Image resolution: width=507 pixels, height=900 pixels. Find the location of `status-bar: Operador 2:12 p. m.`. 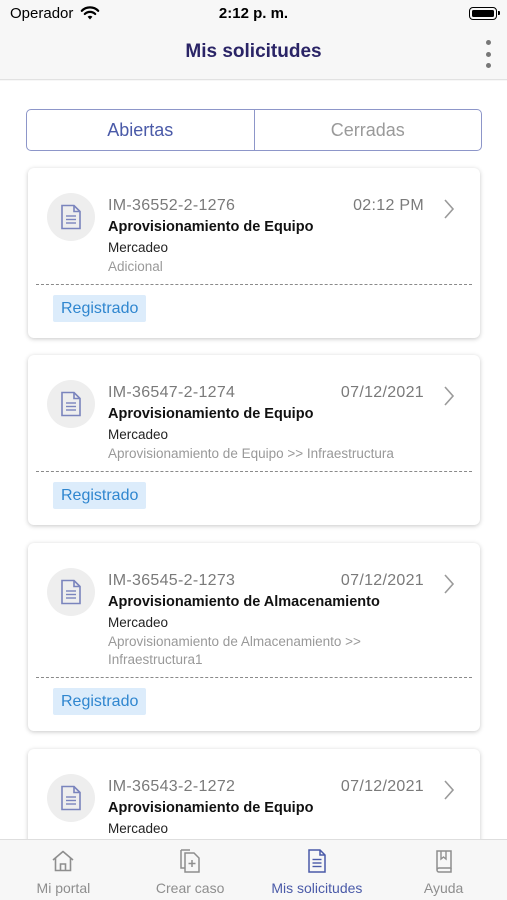

status-bar: Operador 2:12 p. m. is located at coordinates (253, 14).